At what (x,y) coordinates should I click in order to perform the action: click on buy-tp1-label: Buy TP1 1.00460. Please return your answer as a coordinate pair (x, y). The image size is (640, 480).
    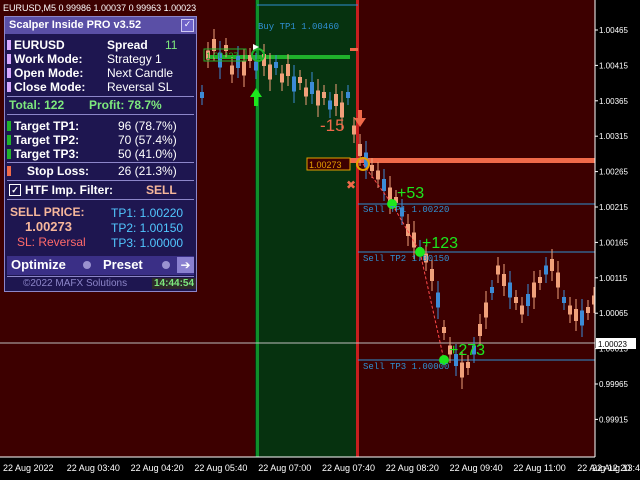
    Looking at the image, I should click on (298, 27).